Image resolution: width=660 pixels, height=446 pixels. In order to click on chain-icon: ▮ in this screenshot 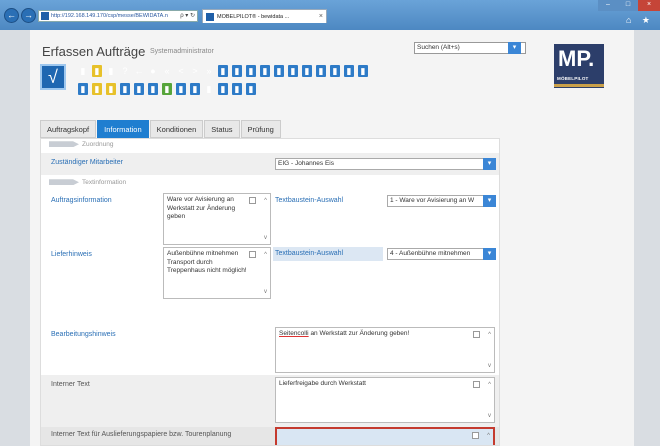, I will do `click(293, 71)`.